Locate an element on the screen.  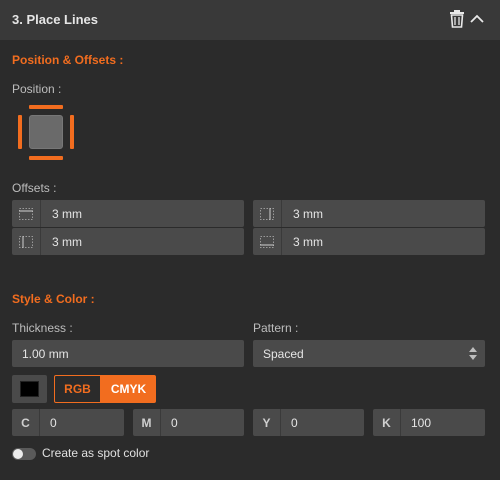
key-value: 100 is located at coordinates (421, 423).